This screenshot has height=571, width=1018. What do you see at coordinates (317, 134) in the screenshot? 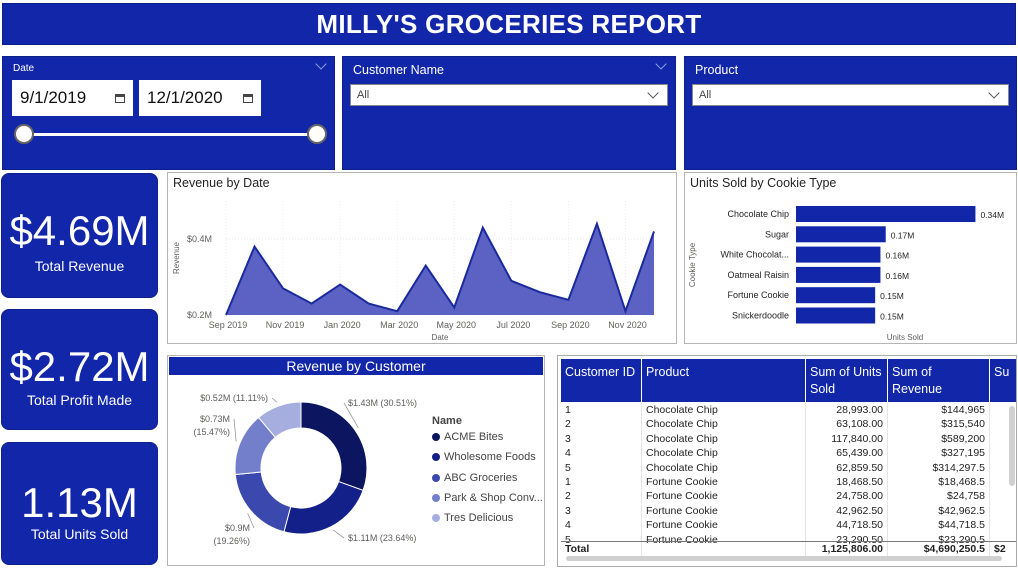
I see `date-range-end-handle` at bounding box center [317, 134].